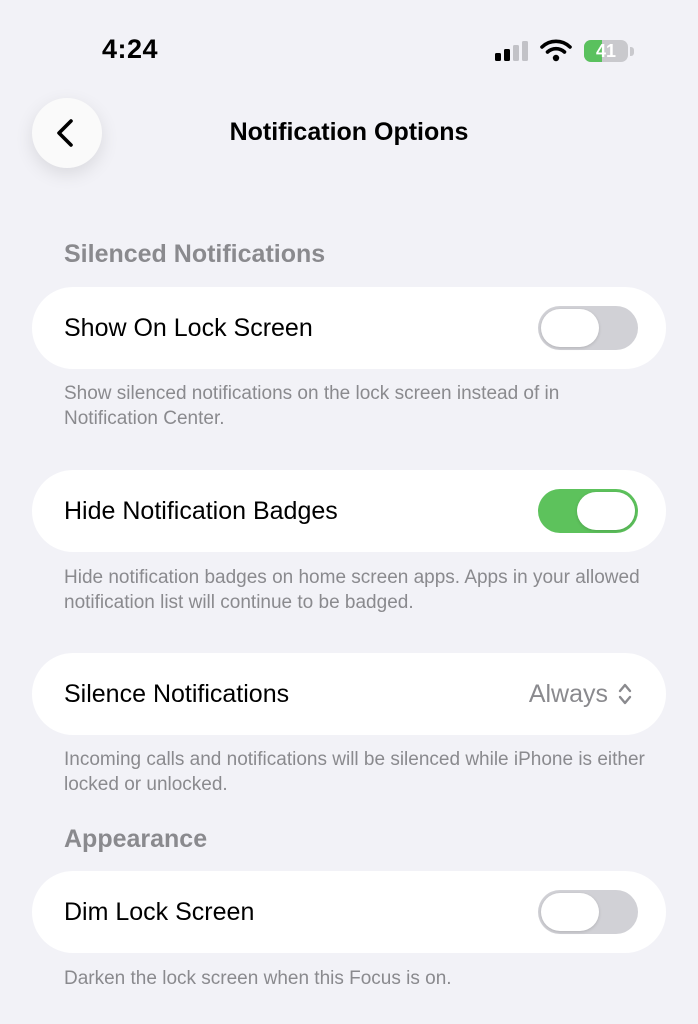 This screenshot has height=1024, width=698. Describe the element at coordinates (201, 511) in the screenshot. I see `row-label: Hide Notification Badges` at that location.